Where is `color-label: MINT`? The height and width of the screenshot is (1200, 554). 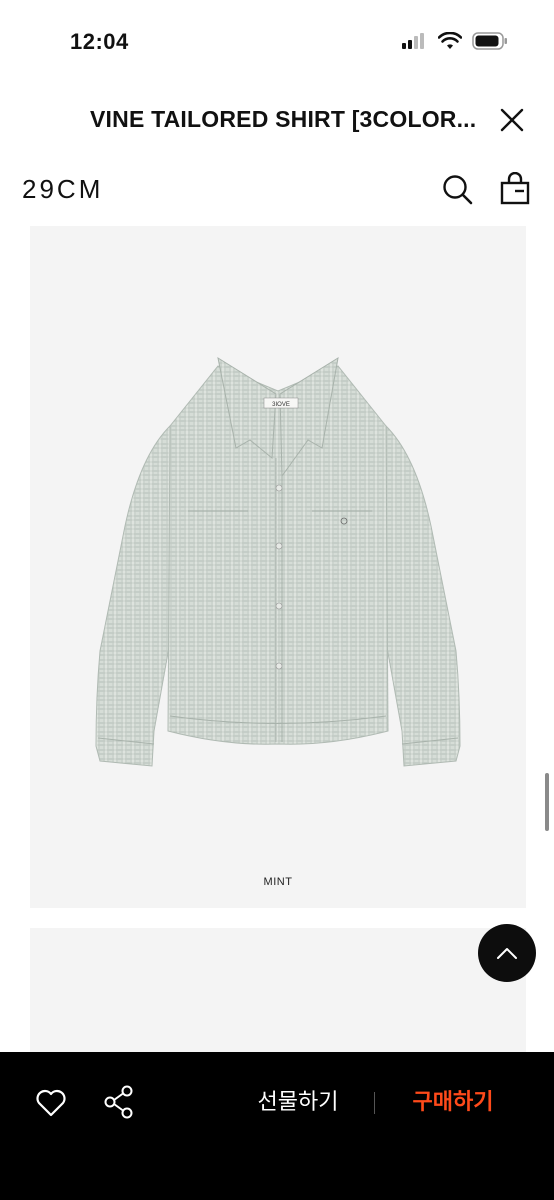 color-label: MINT is located at coordinates (278, 882).